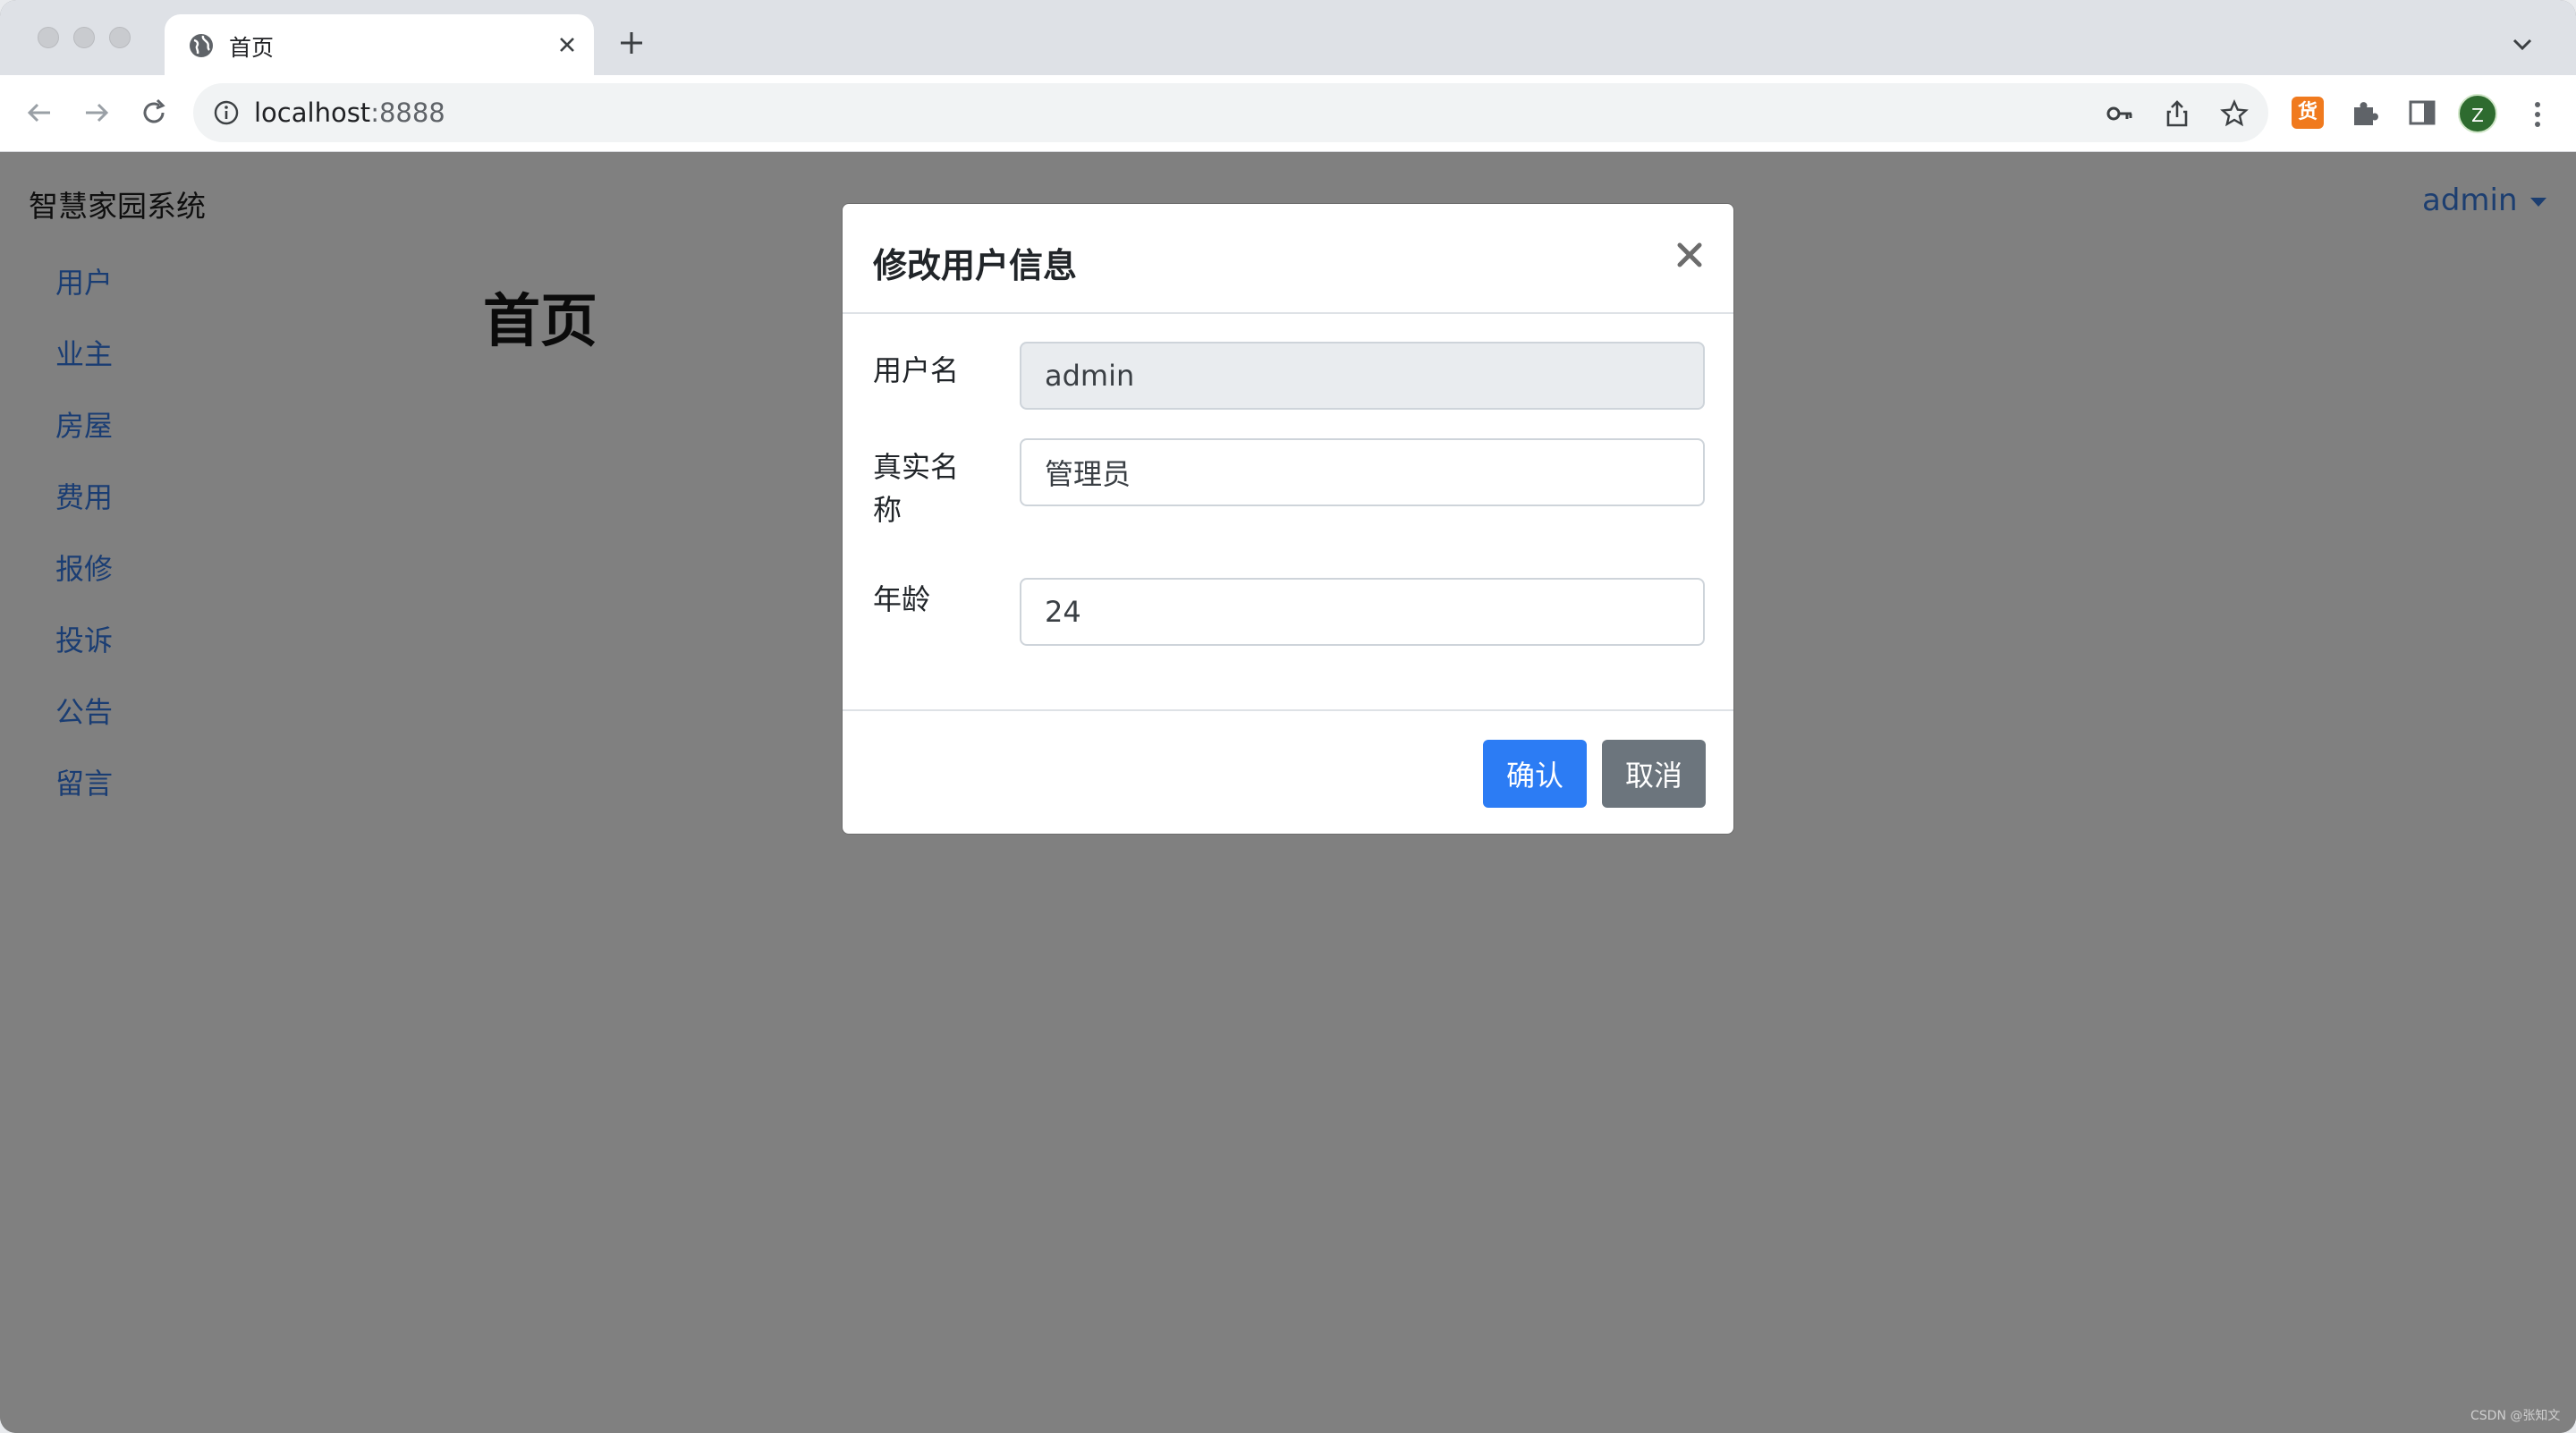 The width and height of the screenshot is (2576, 1433). What do you see at coordinates (902, 599) in the screenshot?
I see `age-label: 年龄` at bounding box center [902, 599].